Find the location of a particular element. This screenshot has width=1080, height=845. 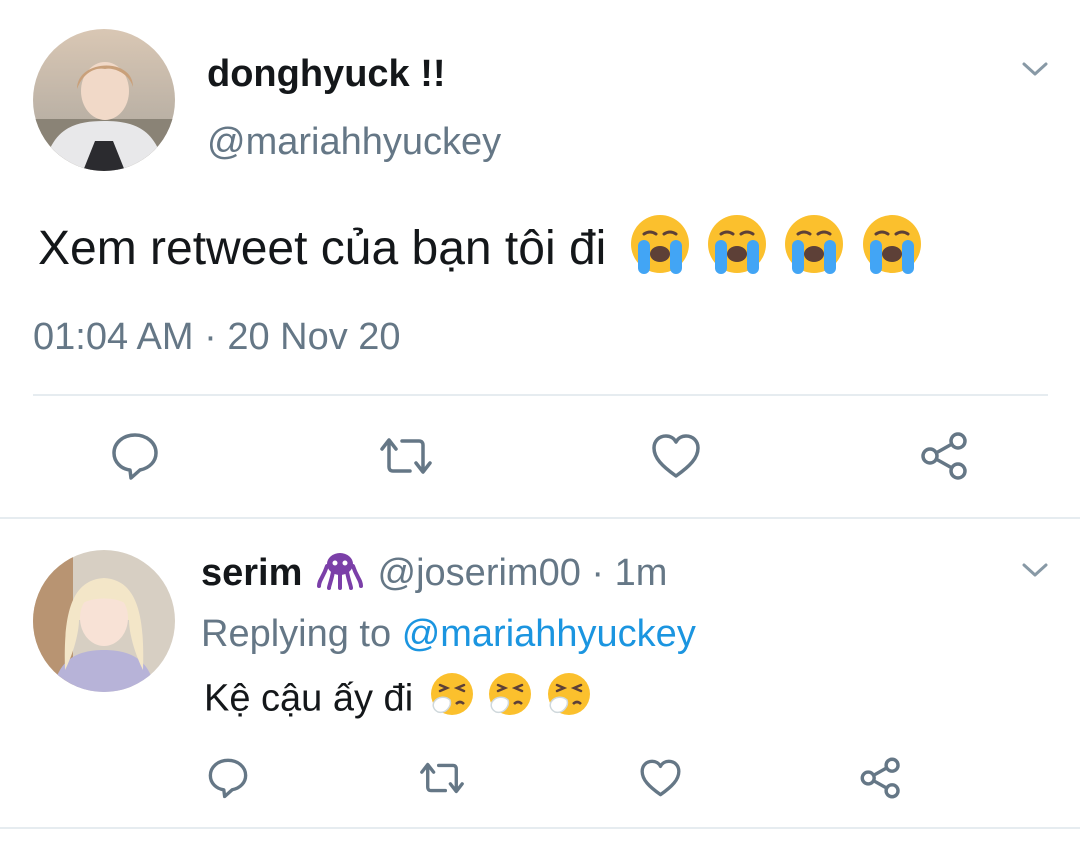

reply-text: Kệ cậu ấy đi is located at coordinates (398, 700).